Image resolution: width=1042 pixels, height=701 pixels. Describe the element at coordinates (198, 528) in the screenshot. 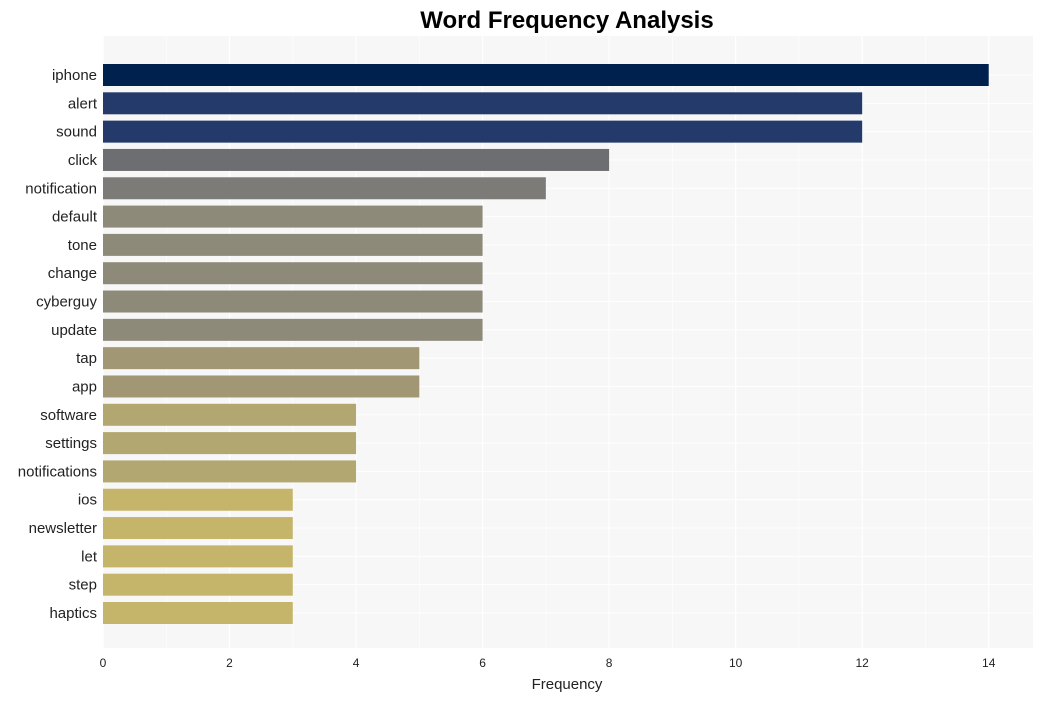

I see `bar-newsletter` at that location.